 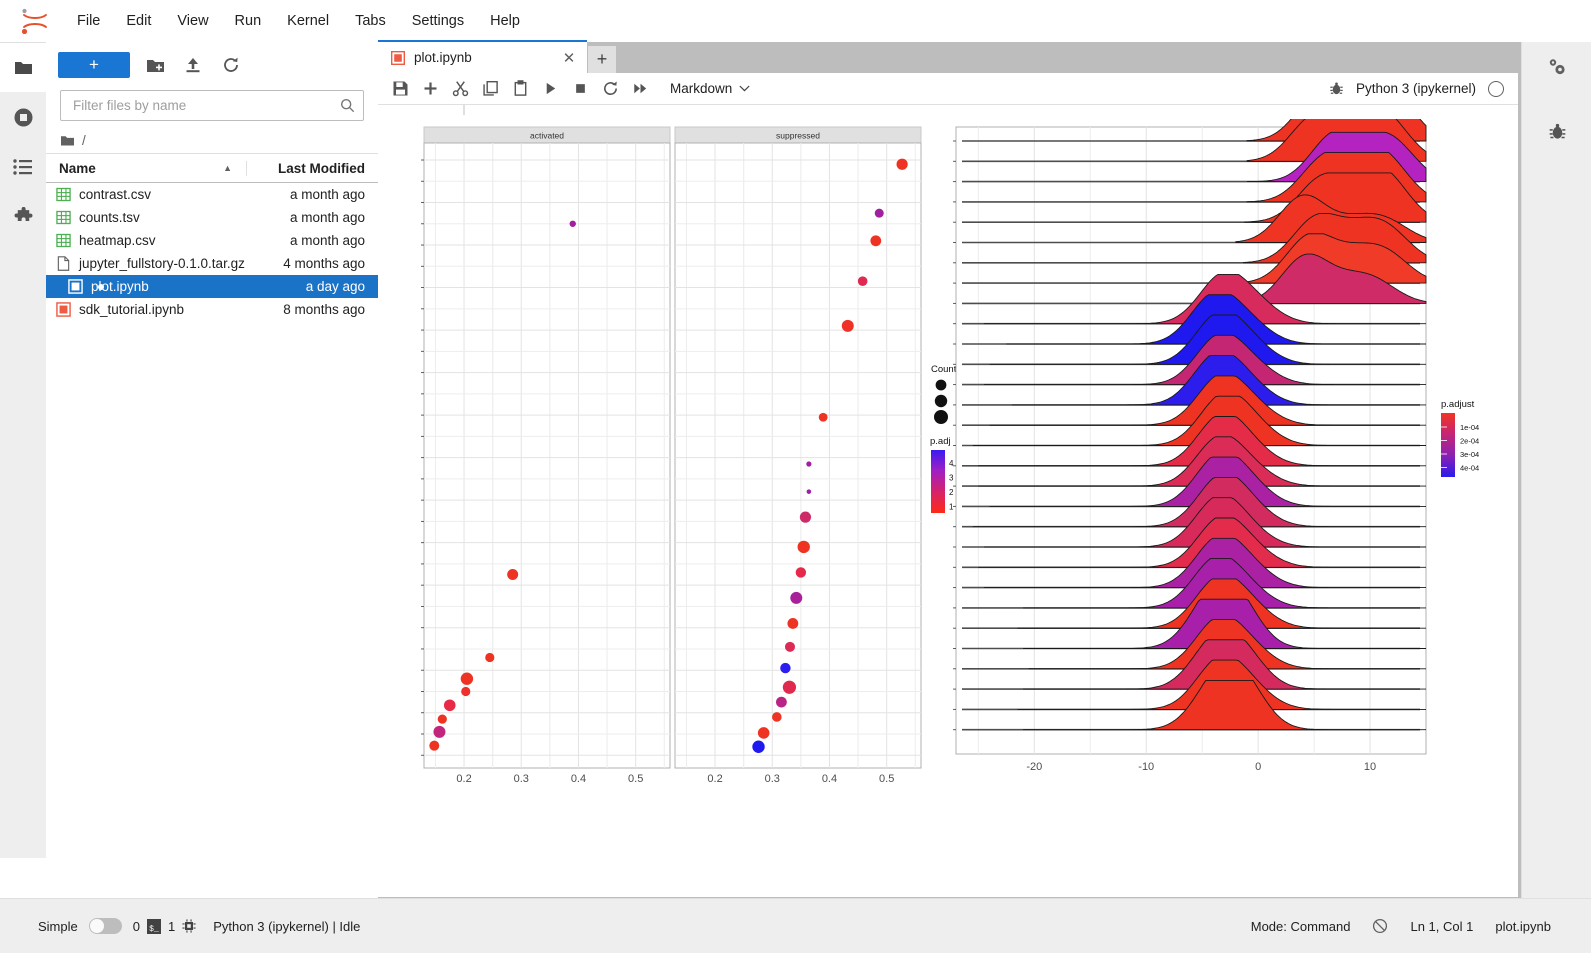 I want to click on file-list-item: contrast.csv a month ago, so click(x=212, y=194).